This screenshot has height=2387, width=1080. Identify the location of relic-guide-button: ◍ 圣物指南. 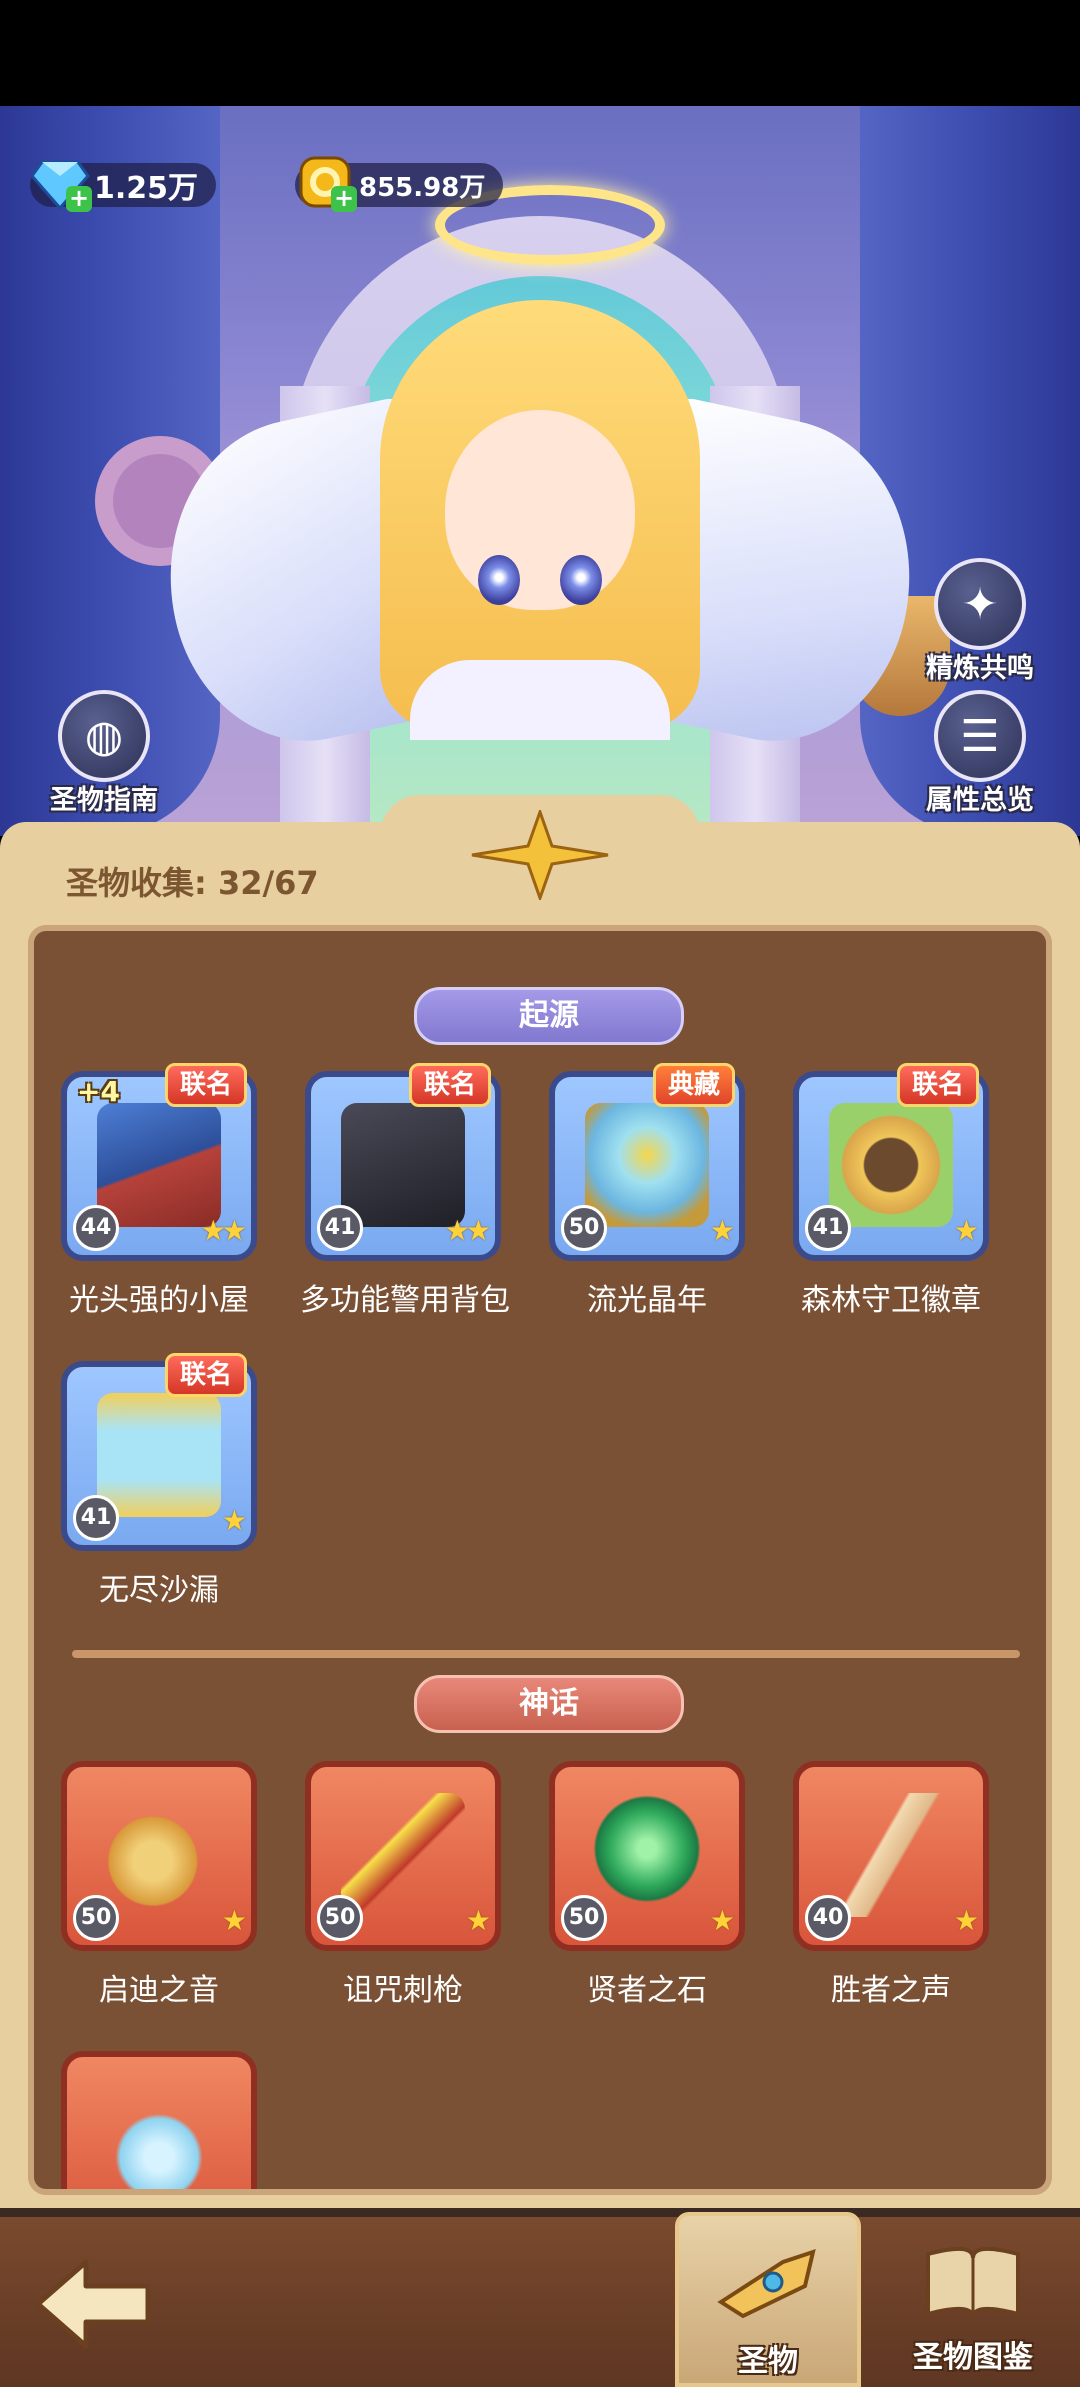
(104, 753).